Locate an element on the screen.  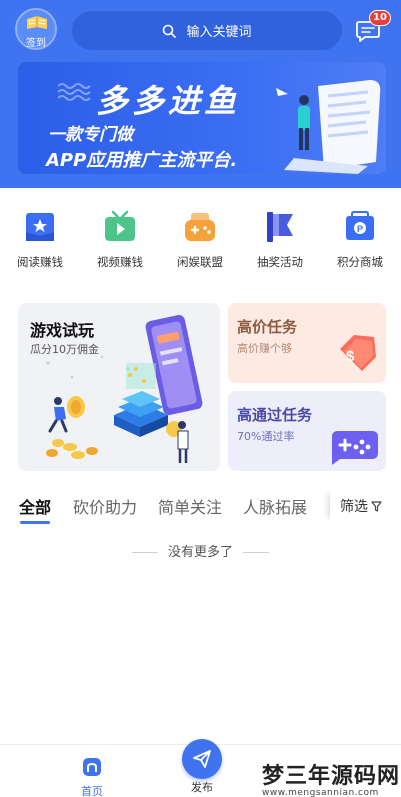
watermark-title: 梦三年源码网 is located at coordinates (331, 776).